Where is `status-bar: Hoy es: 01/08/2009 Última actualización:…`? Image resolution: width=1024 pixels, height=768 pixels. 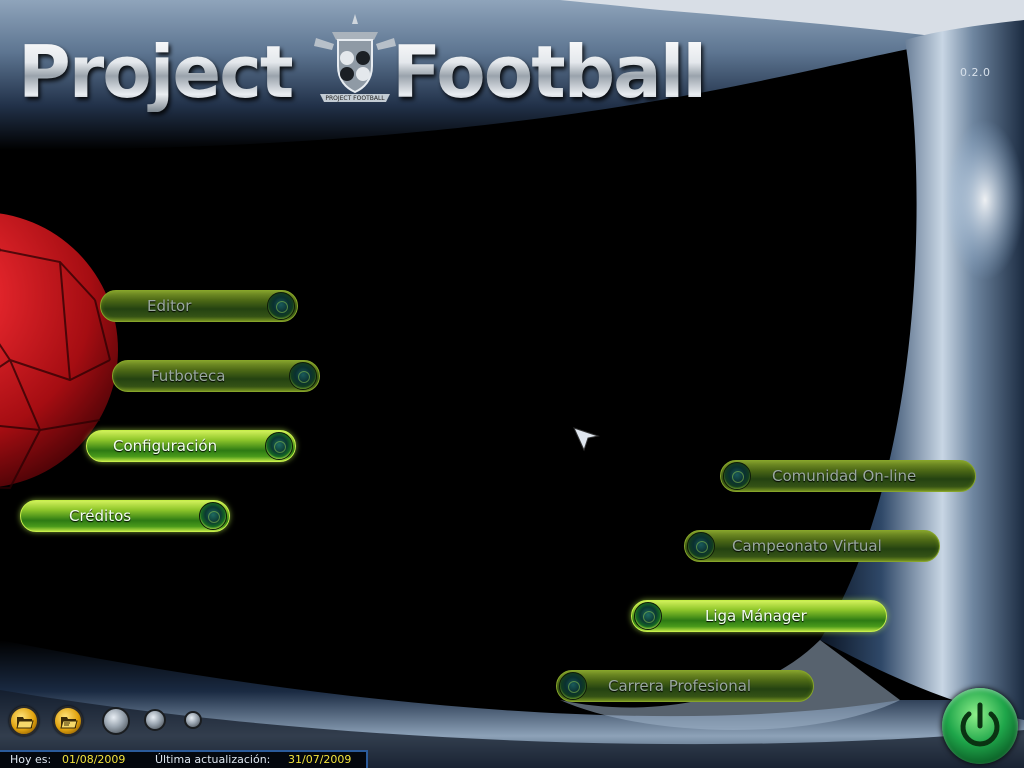
status-bar: Hoy es: 01/08/2009 Última actualización:… is located at coordinates (184, 759).